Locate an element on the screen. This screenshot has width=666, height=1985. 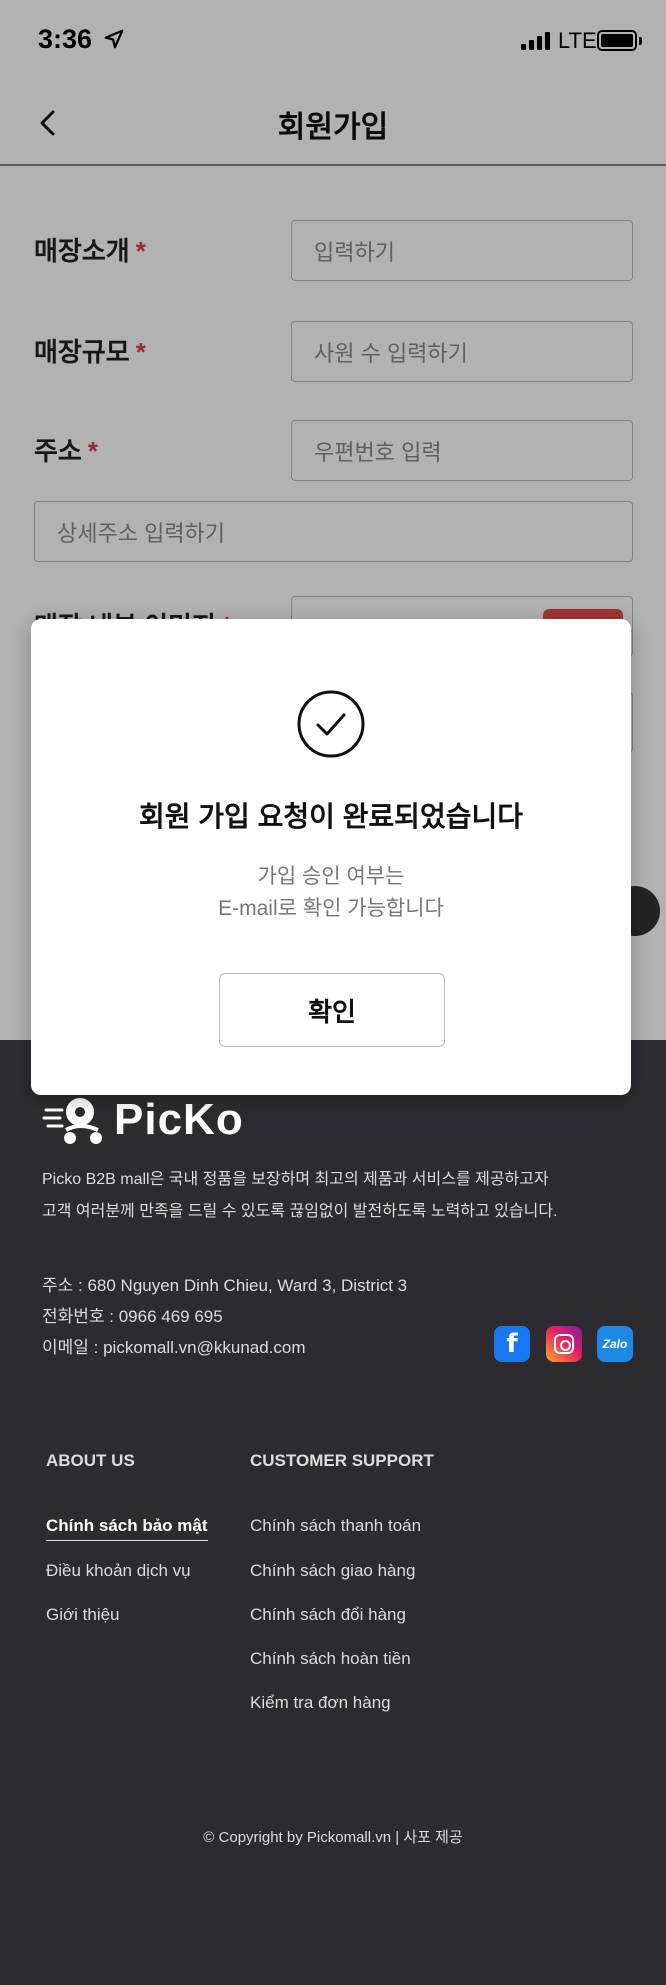
confirm-button: 확인 is located at coordinates (332, 1010).